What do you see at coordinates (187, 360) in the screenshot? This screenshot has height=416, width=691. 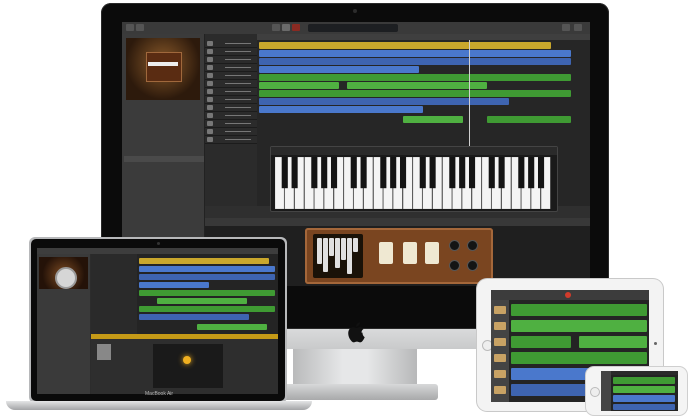 I see `xy-pad-puck` at bounding box center [187, 360].